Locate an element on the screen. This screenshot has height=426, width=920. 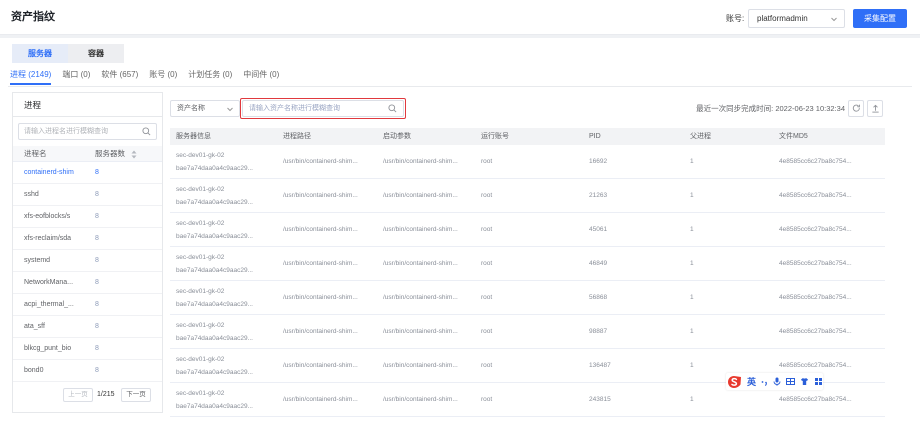
ime-toolbar: 英 is located at coordinates (774, 381).